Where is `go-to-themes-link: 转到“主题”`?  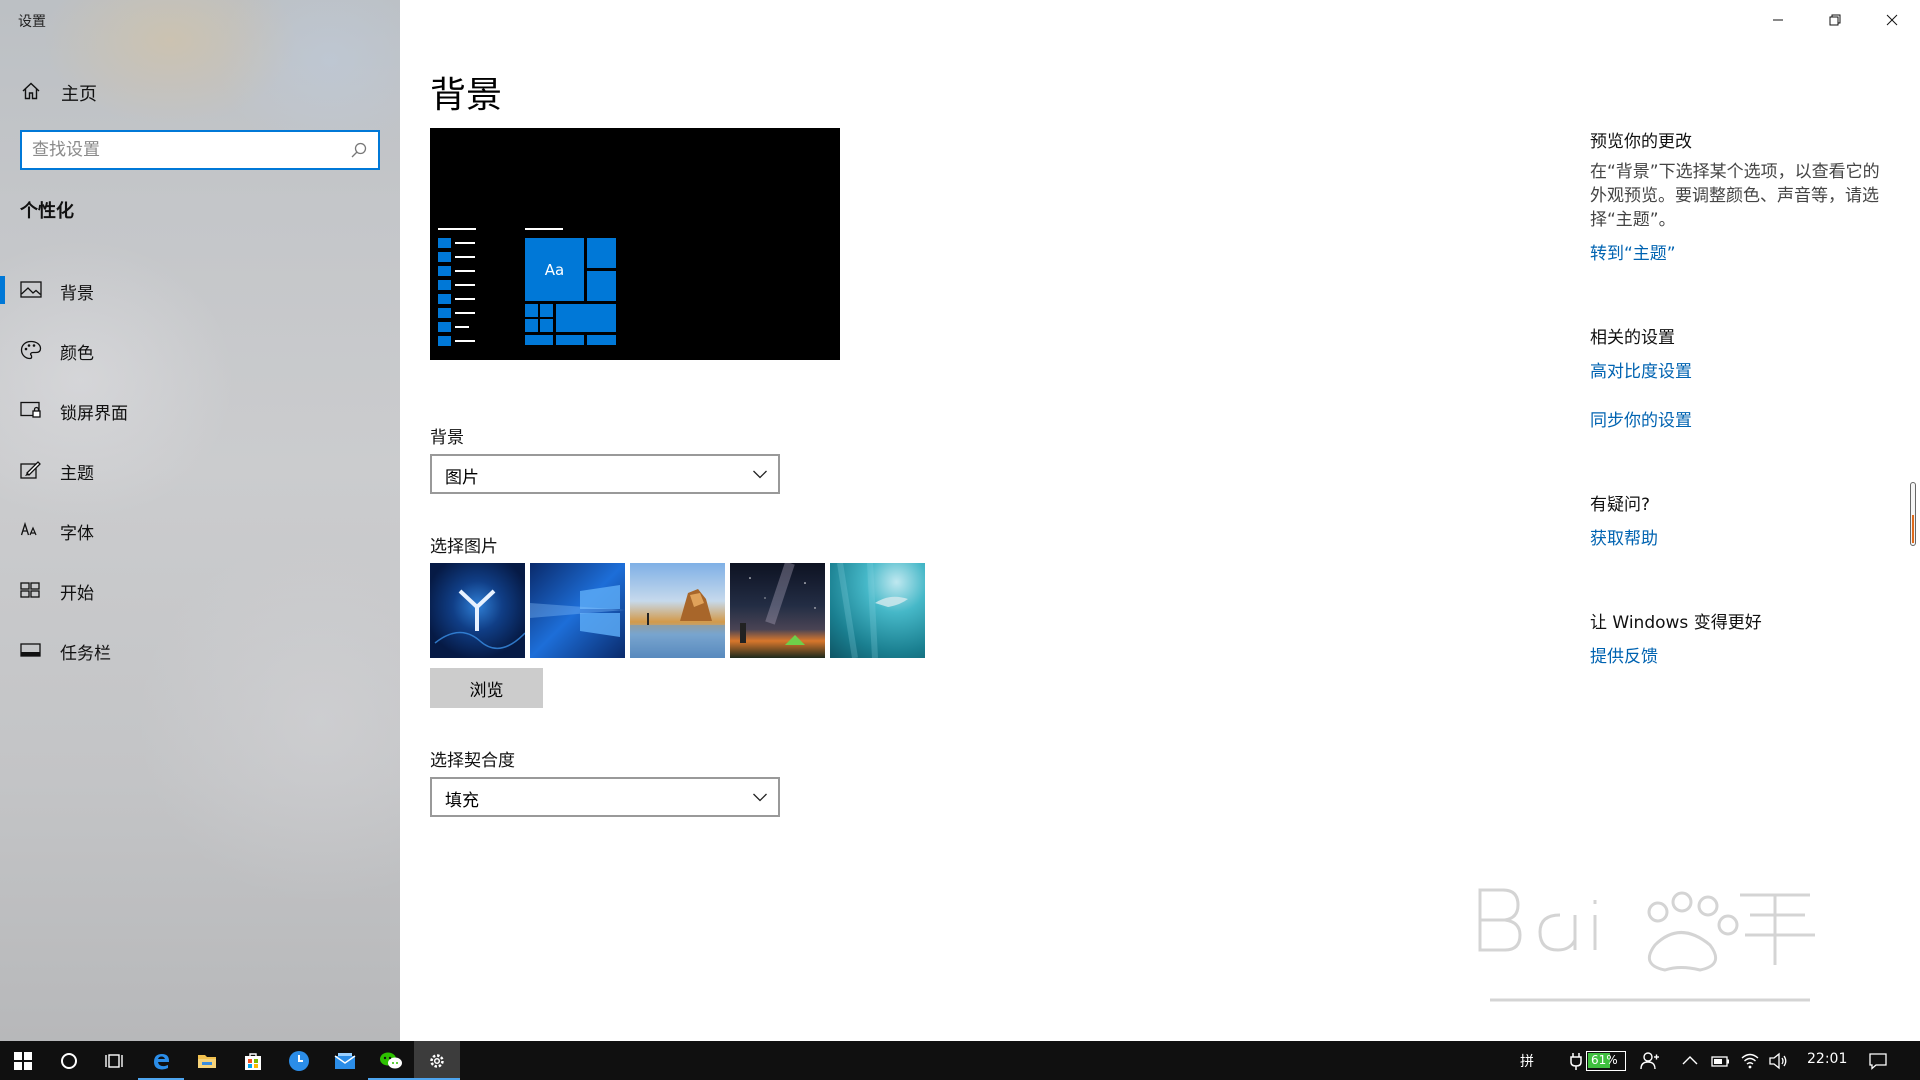
go-to-themes-link: 转到“主题” is located at coordinates (1633, 251).